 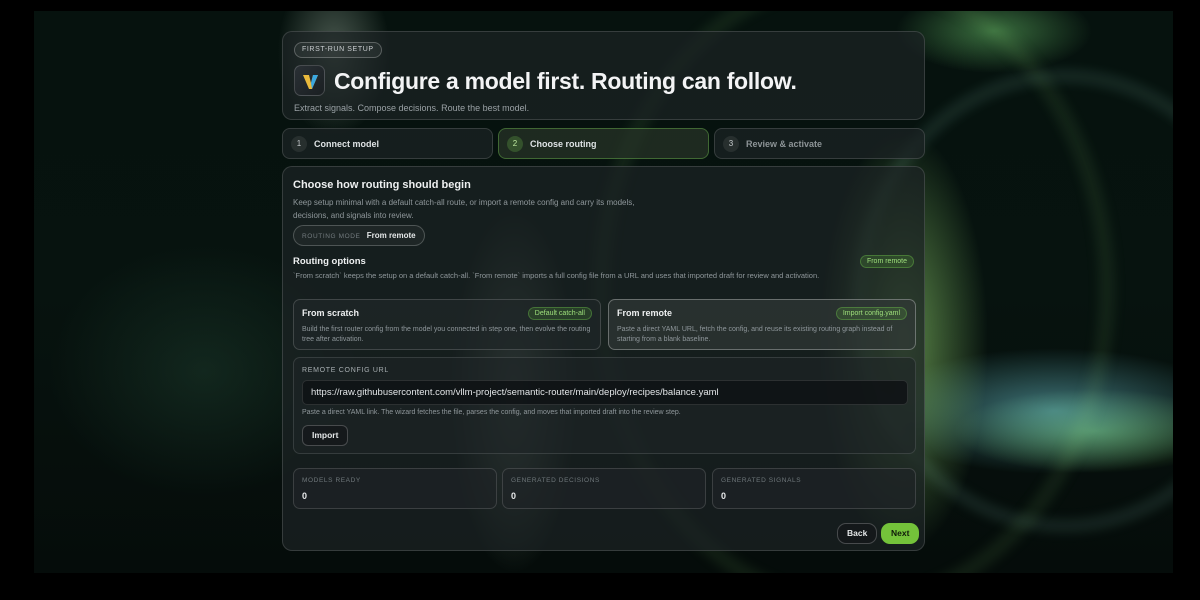 I want to click on stat-label: GENERATED SIGNALS, so click(x=761, y=480).